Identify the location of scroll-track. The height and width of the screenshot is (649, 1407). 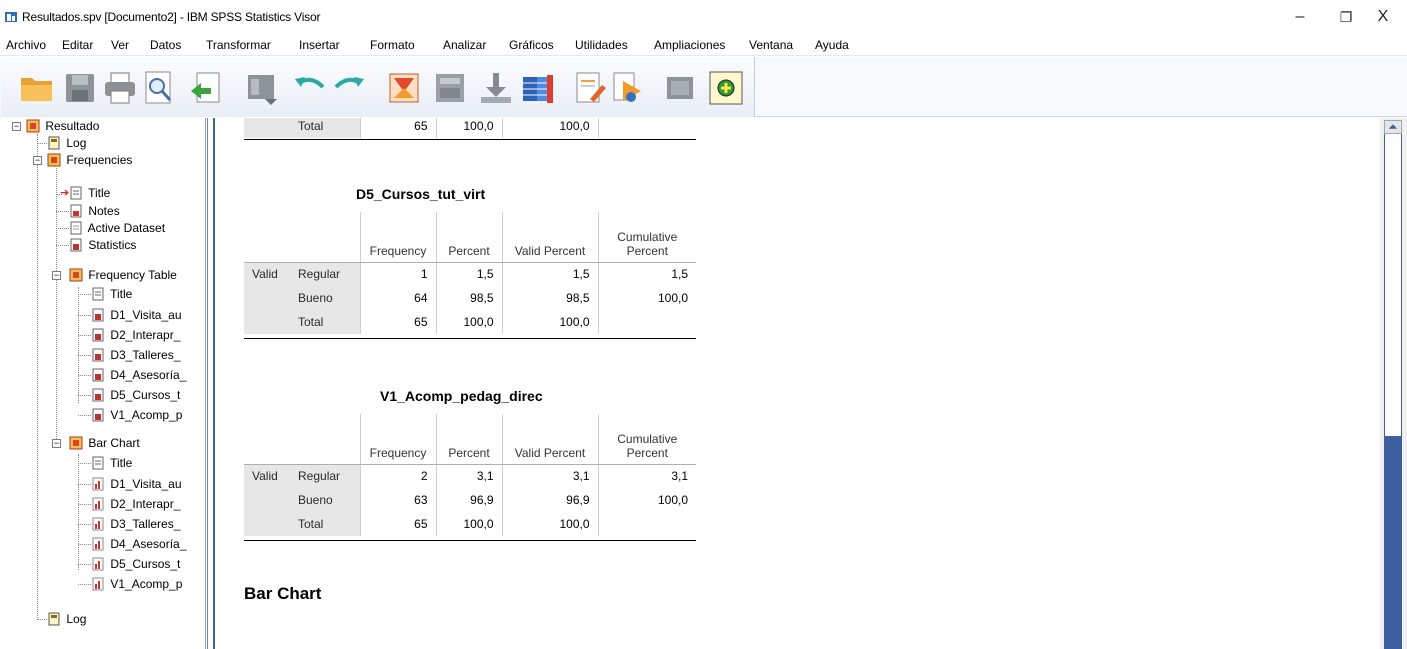
(1393, 285).